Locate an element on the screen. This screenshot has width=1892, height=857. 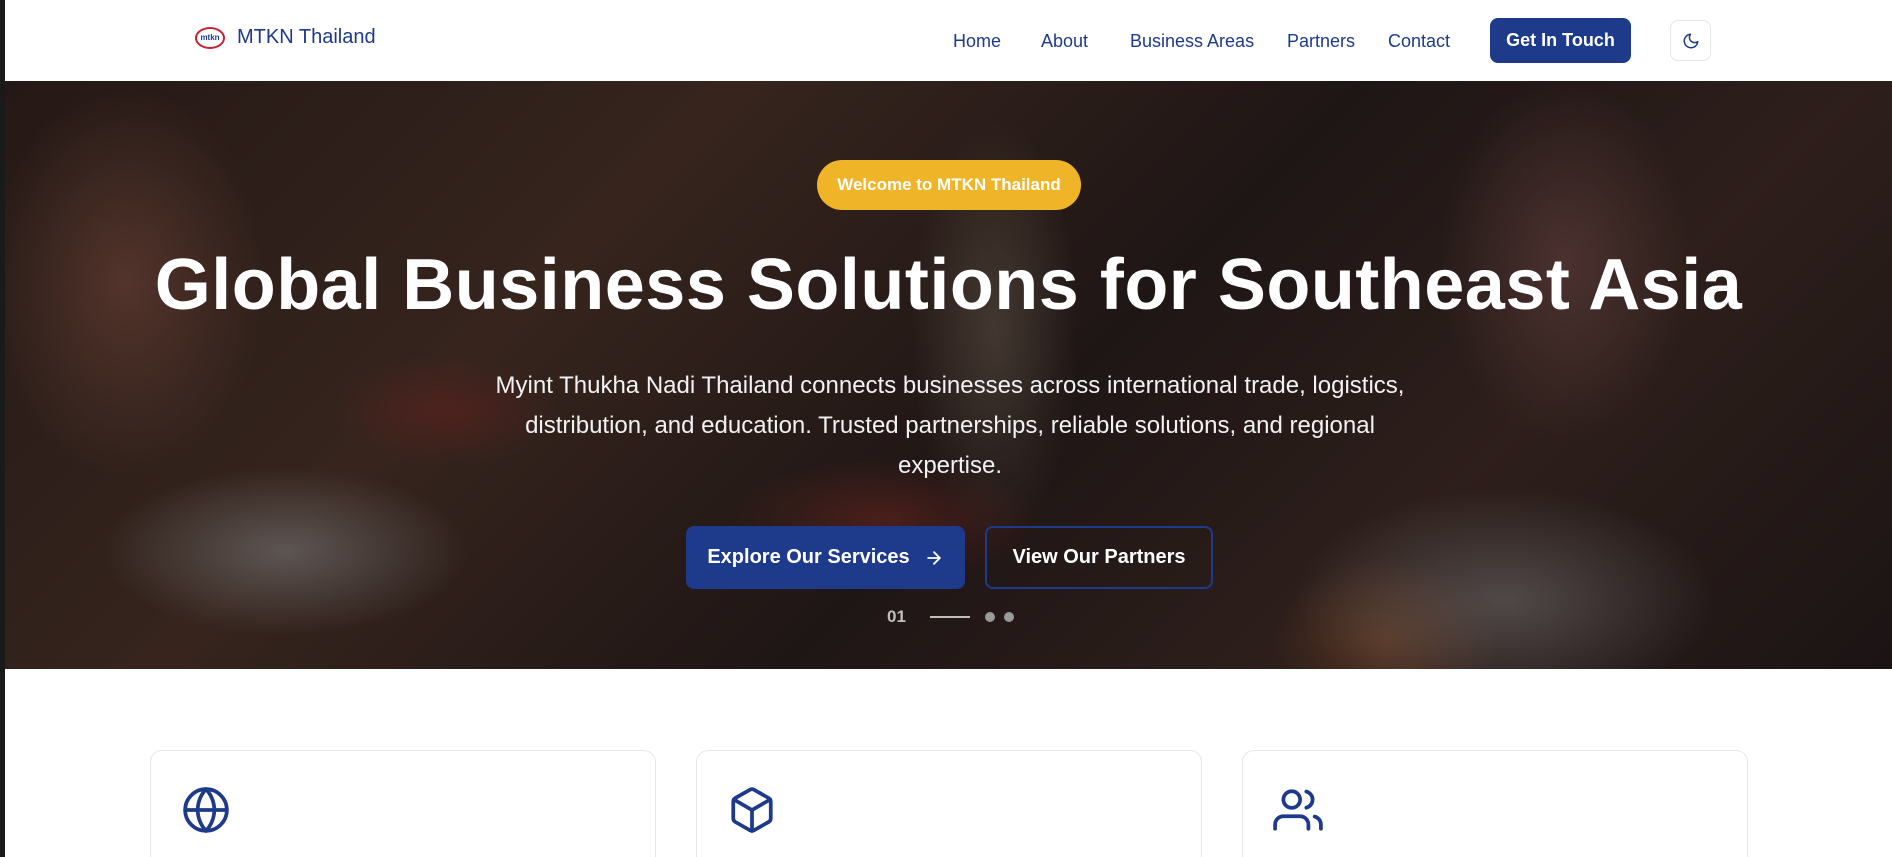
brand-name: MTKN Thailand is located at coordinates (306, 37).